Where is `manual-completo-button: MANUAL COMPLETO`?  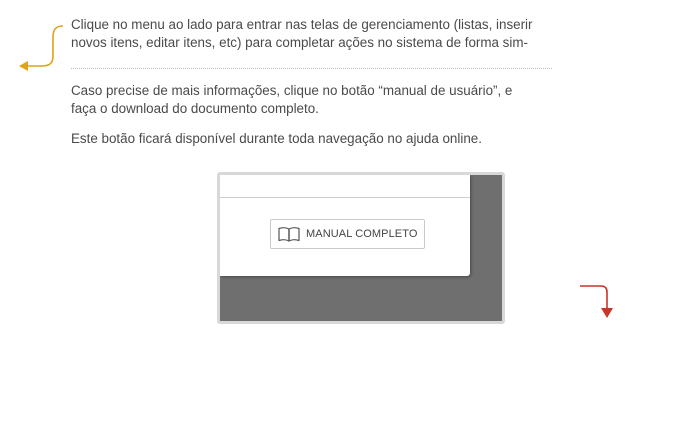
manual-completo-button: MANUAL COMPLETO is located at coordinates (347, 234).